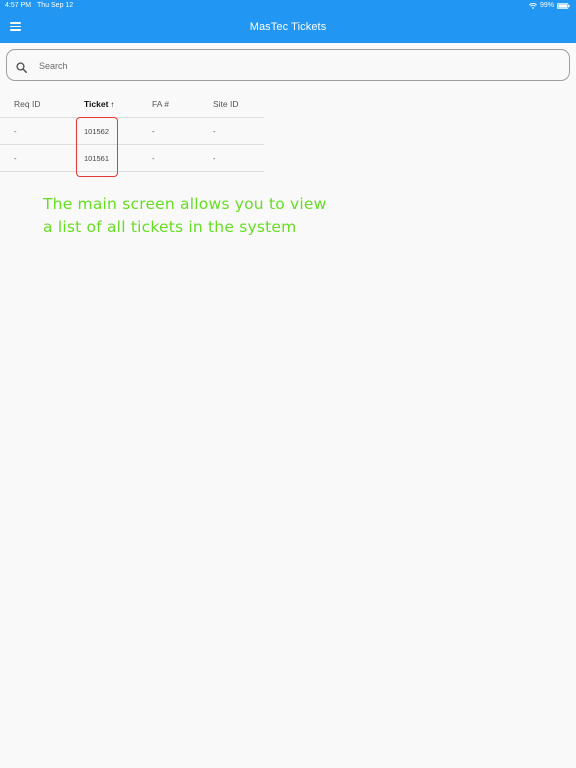 This screenshot has height=768, width=576. Describe the element at coordinates (97, 147) in the screenshot. I see `ticket-highlight-box` at that location.